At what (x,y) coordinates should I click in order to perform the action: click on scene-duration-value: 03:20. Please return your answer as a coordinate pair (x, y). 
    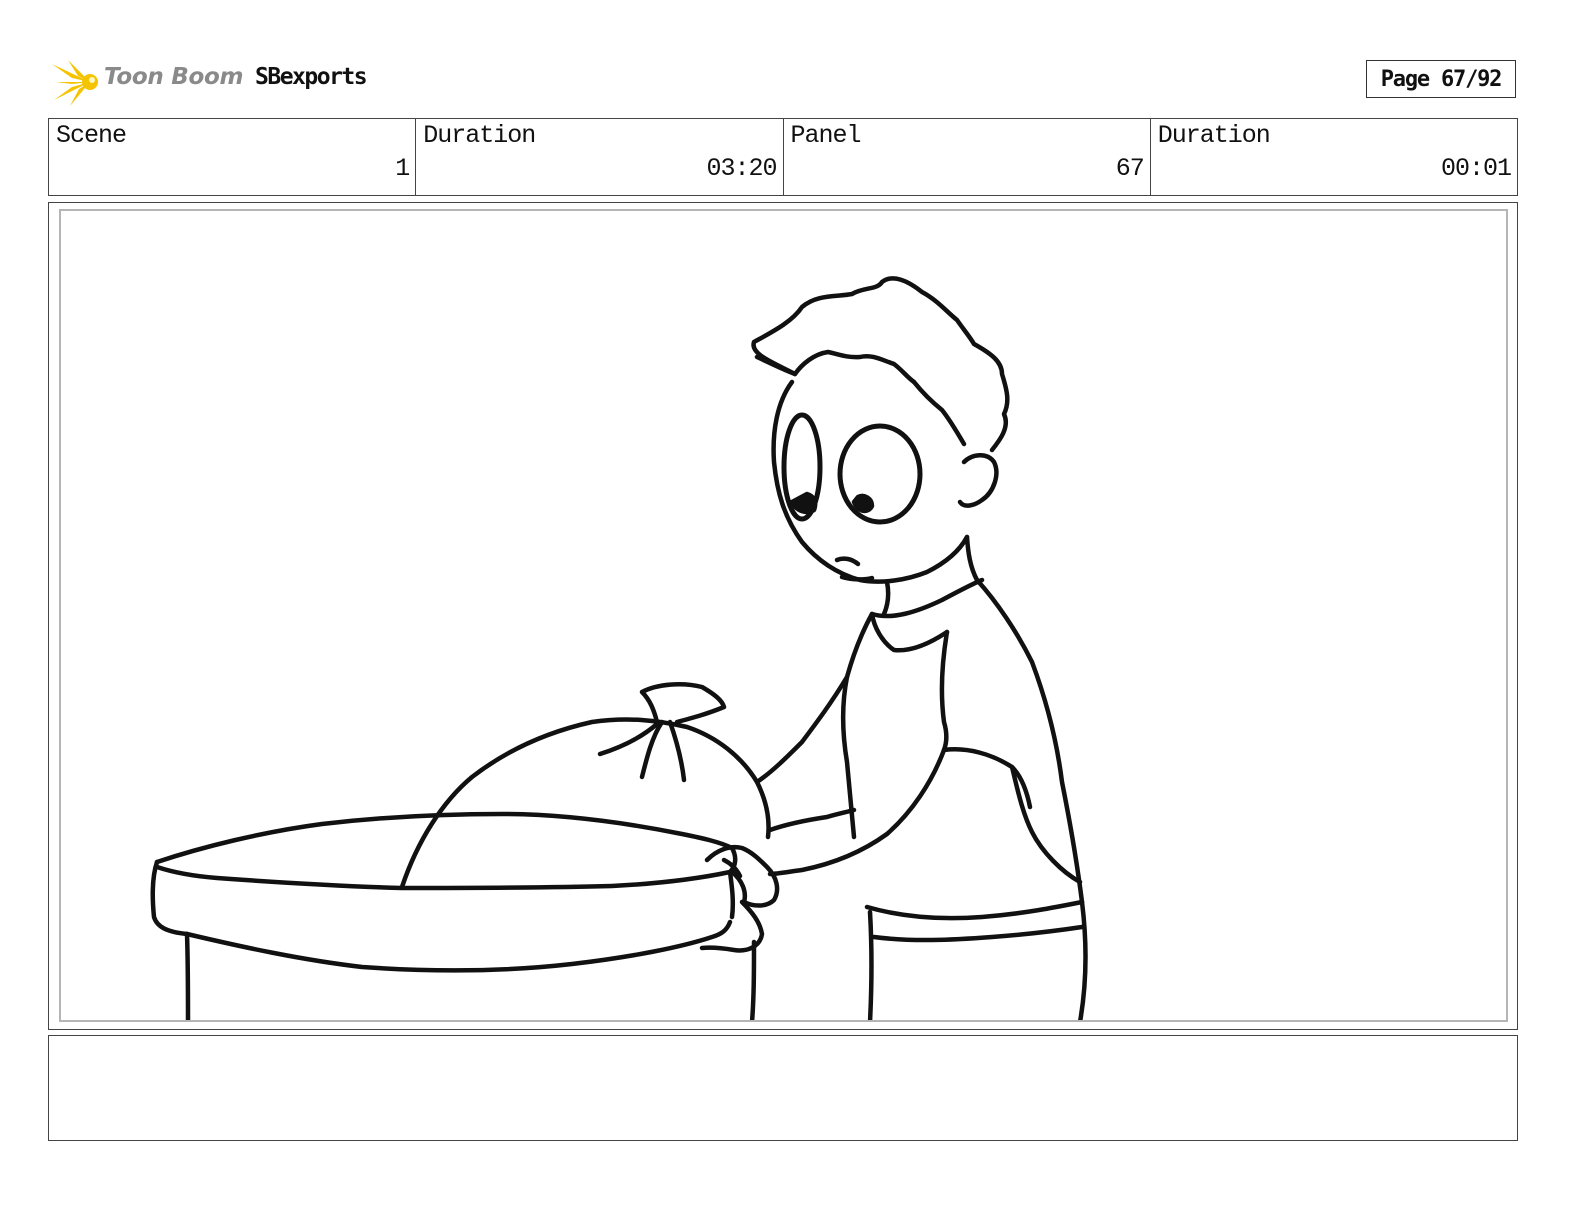
    Looking at the image, I should click on (741, 168).